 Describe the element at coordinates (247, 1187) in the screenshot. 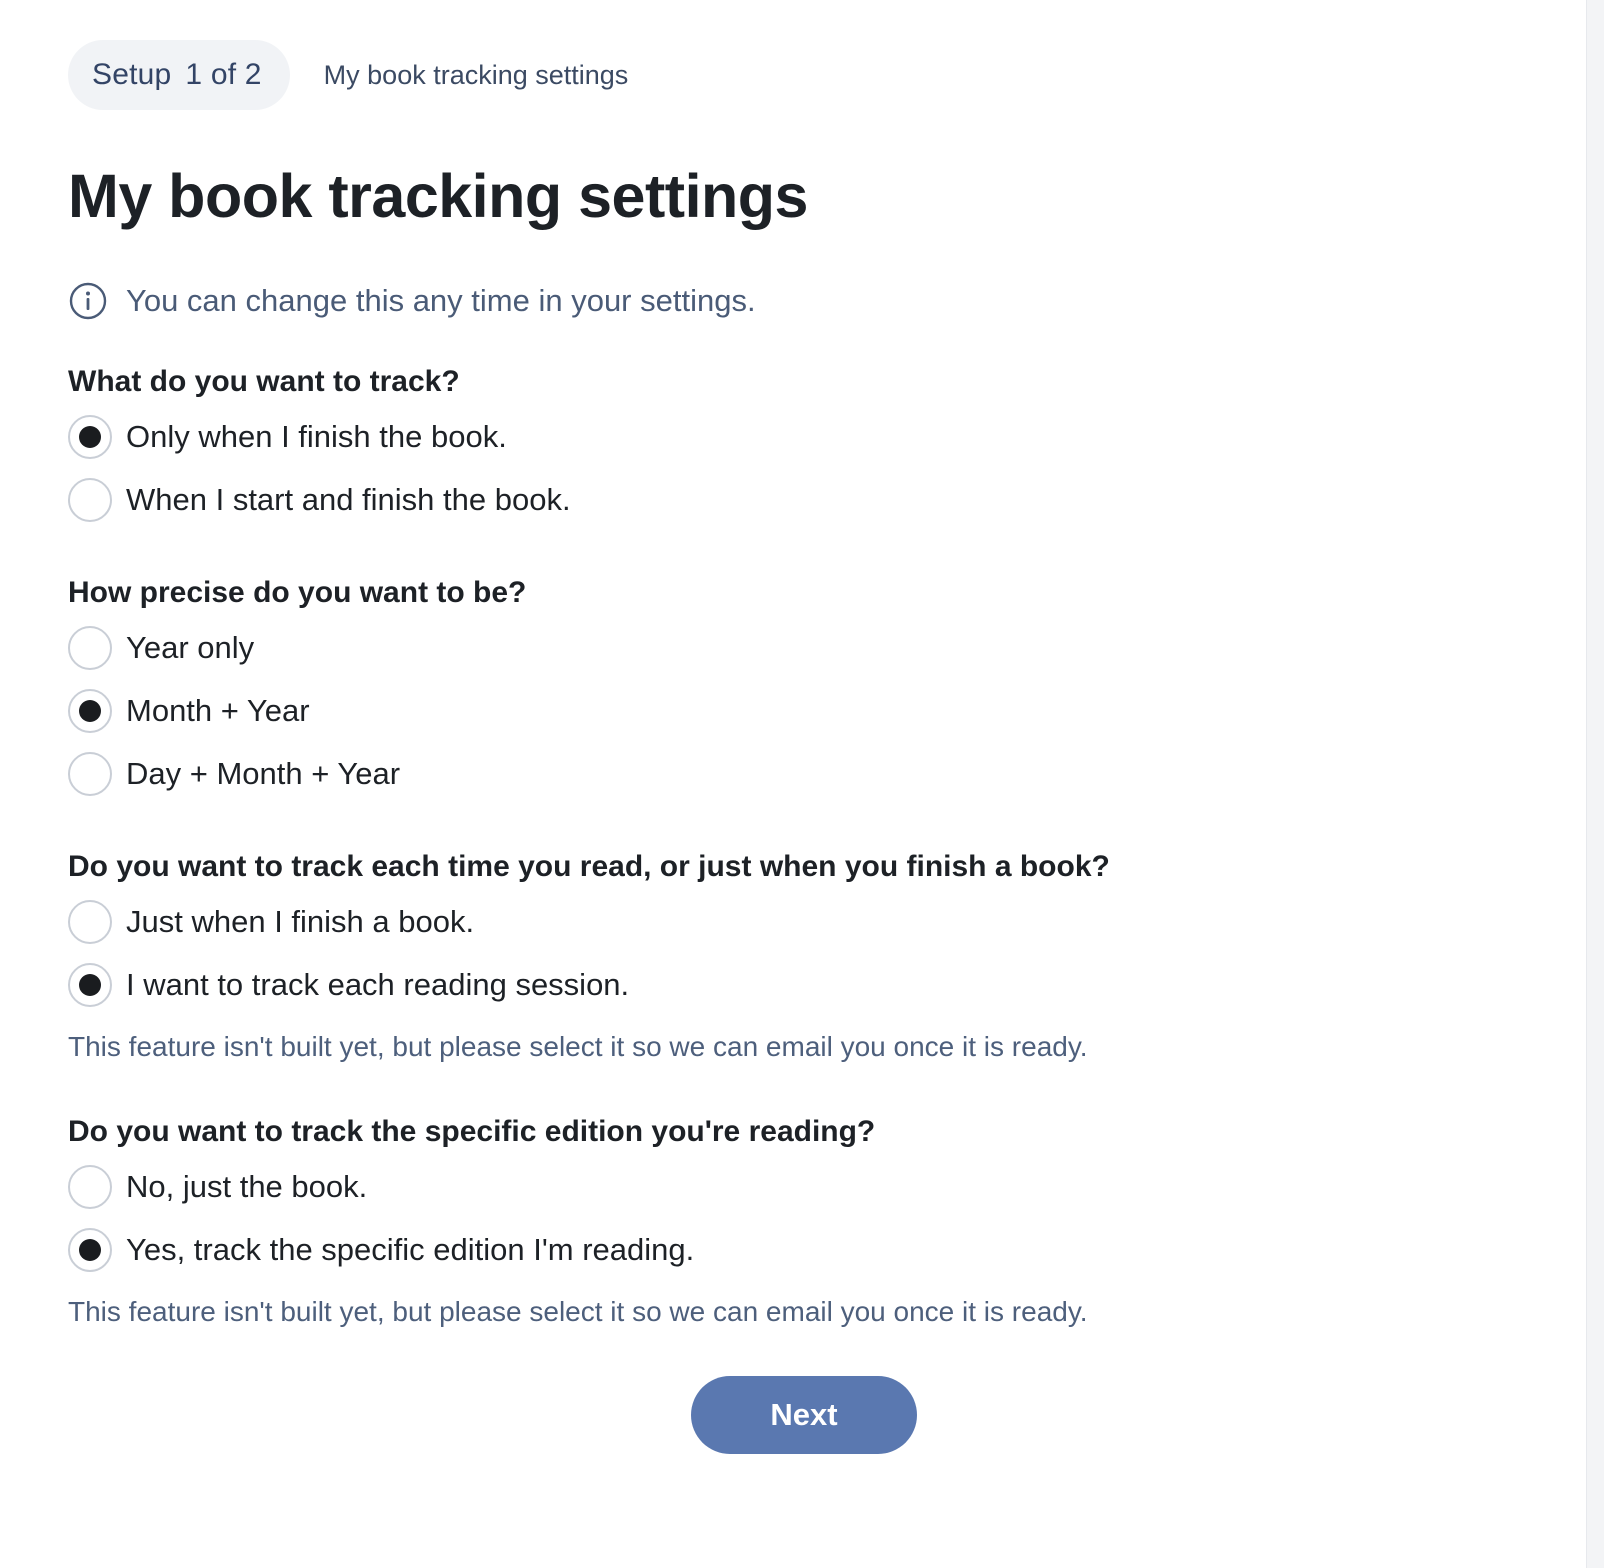

I see `radio-option-label: No, just the book.` at that location.